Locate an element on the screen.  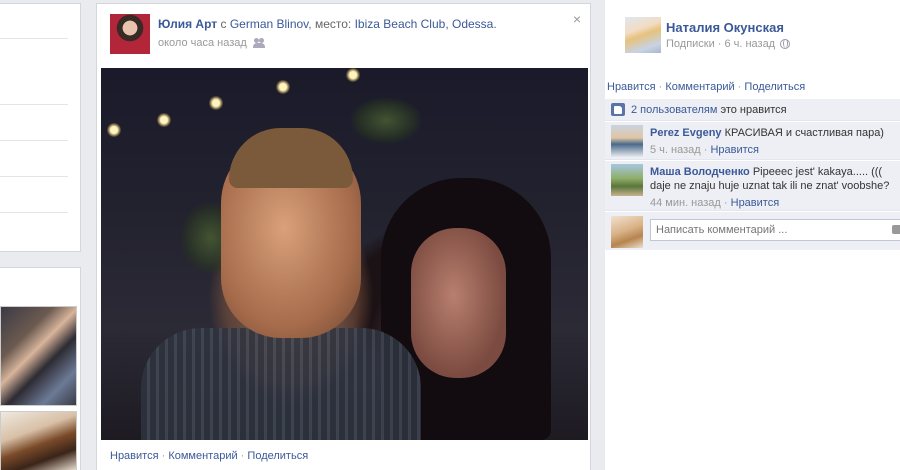
like-link: Нравится is located at coordinates (134, 456).